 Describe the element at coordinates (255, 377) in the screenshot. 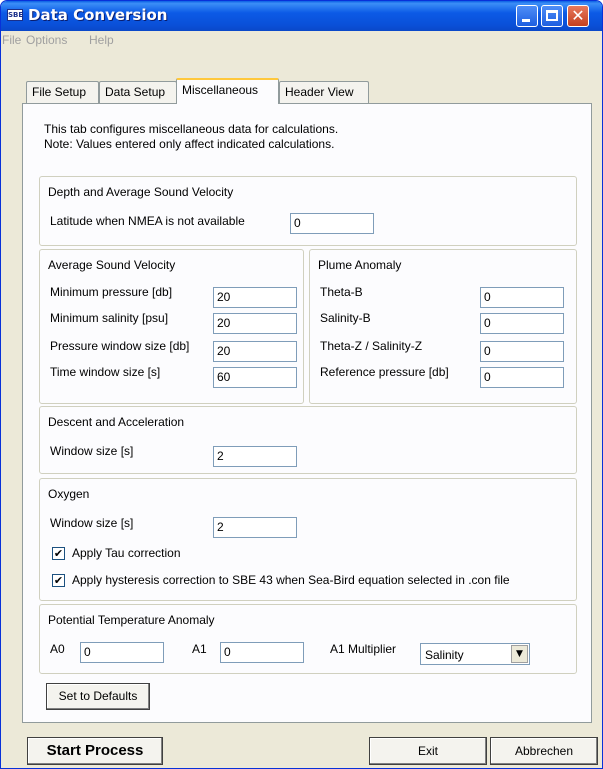

I see `time-window-input: 60` at that location.